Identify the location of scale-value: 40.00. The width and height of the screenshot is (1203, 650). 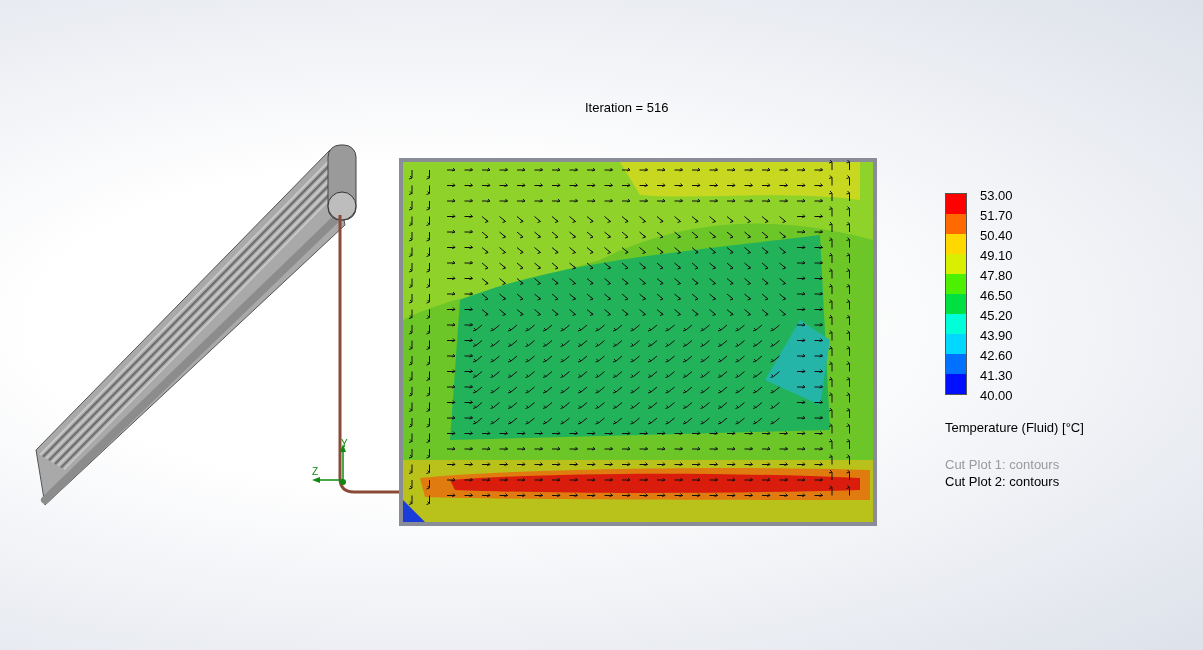
(996, 396).